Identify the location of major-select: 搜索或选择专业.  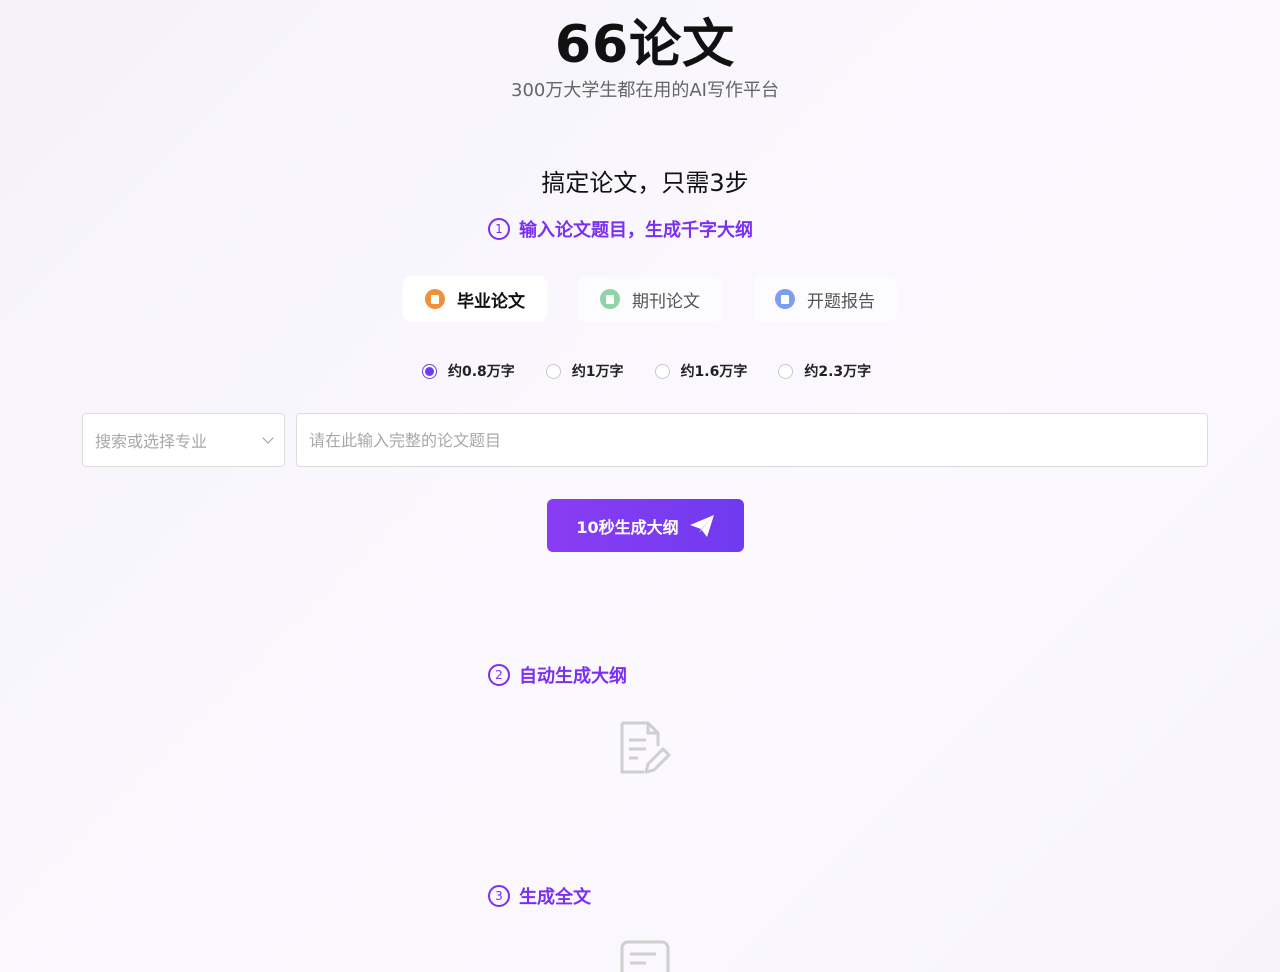
(183, 440).